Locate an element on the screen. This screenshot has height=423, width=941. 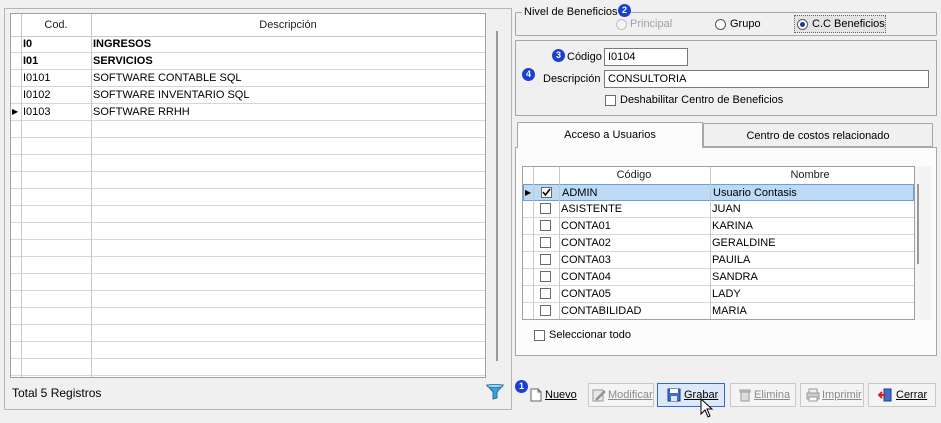
radio-cc-beneficios-label: C.C Beneficios is located at coordinates (848, 24).